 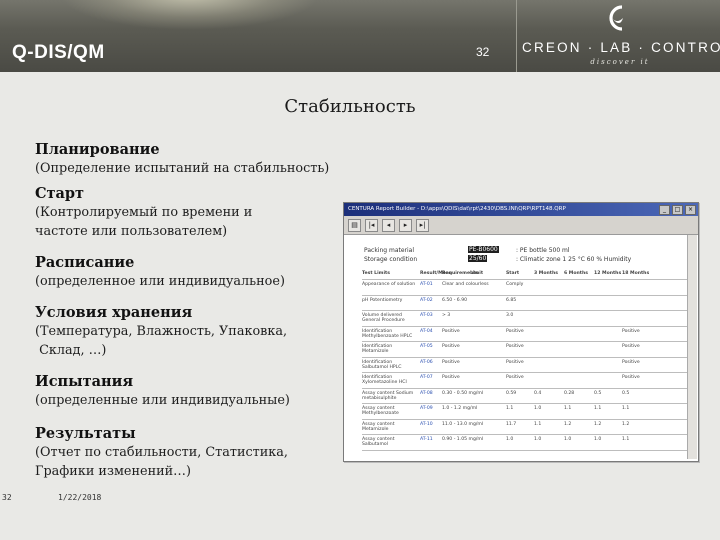 What do you see at coordinates (85, 262) in the screenshot?
I see `section-heading: Расписание` at bounding box center [85, 262].